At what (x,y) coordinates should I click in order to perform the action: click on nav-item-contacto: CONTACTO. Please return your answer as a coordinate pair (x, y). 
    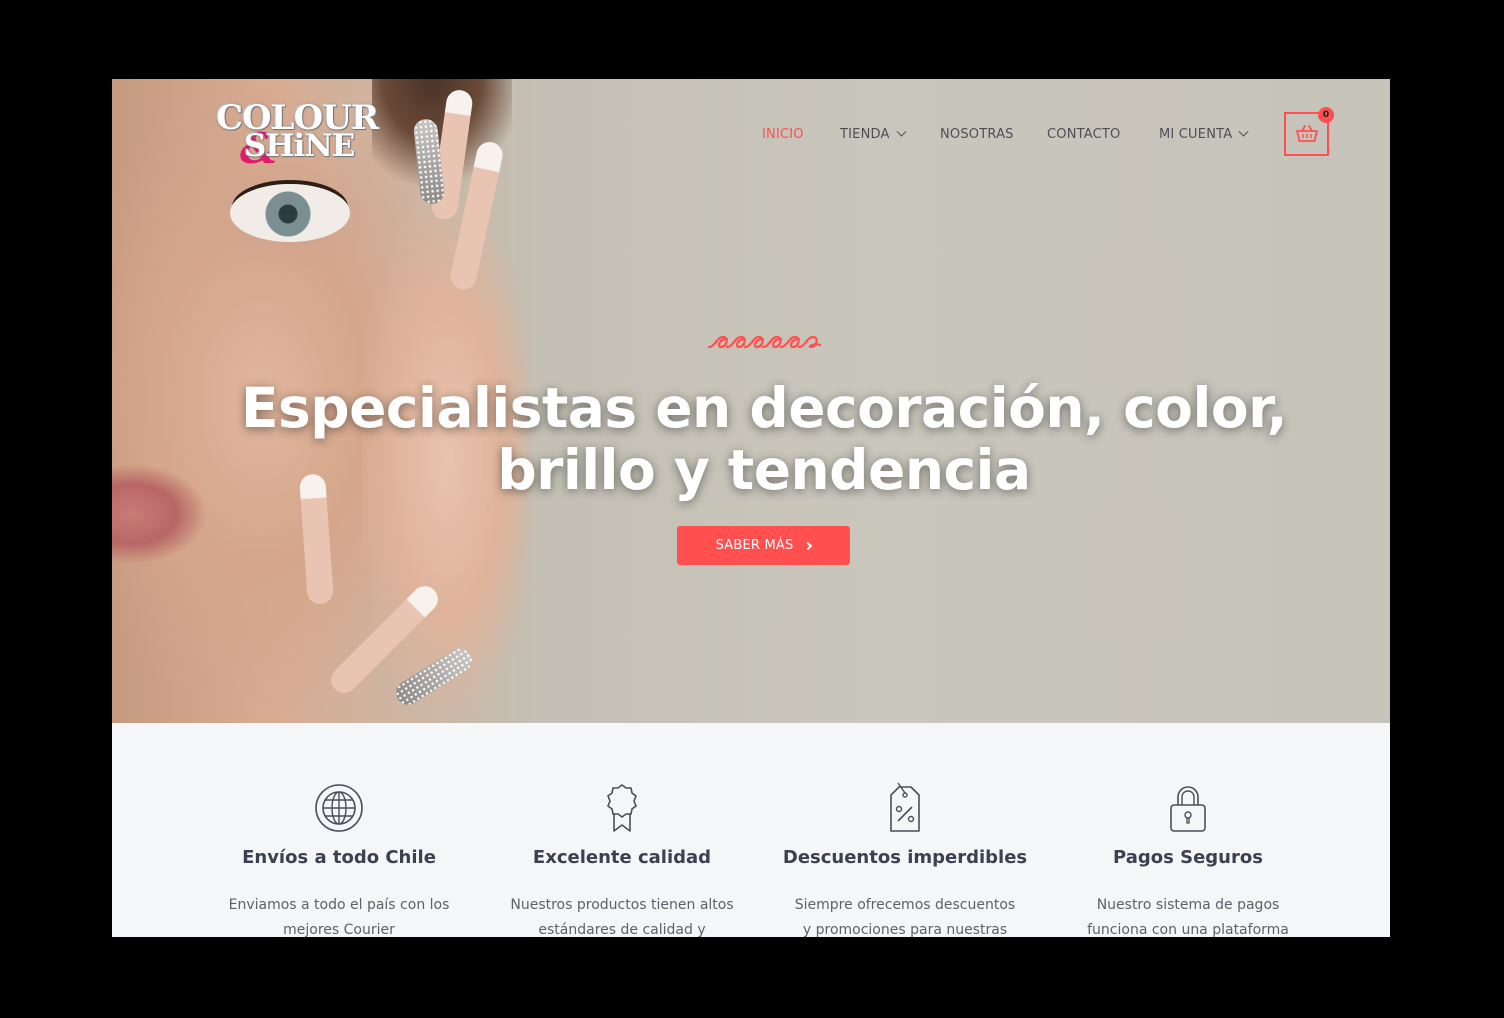
    Looking at the image, I should click on (1083, 134).